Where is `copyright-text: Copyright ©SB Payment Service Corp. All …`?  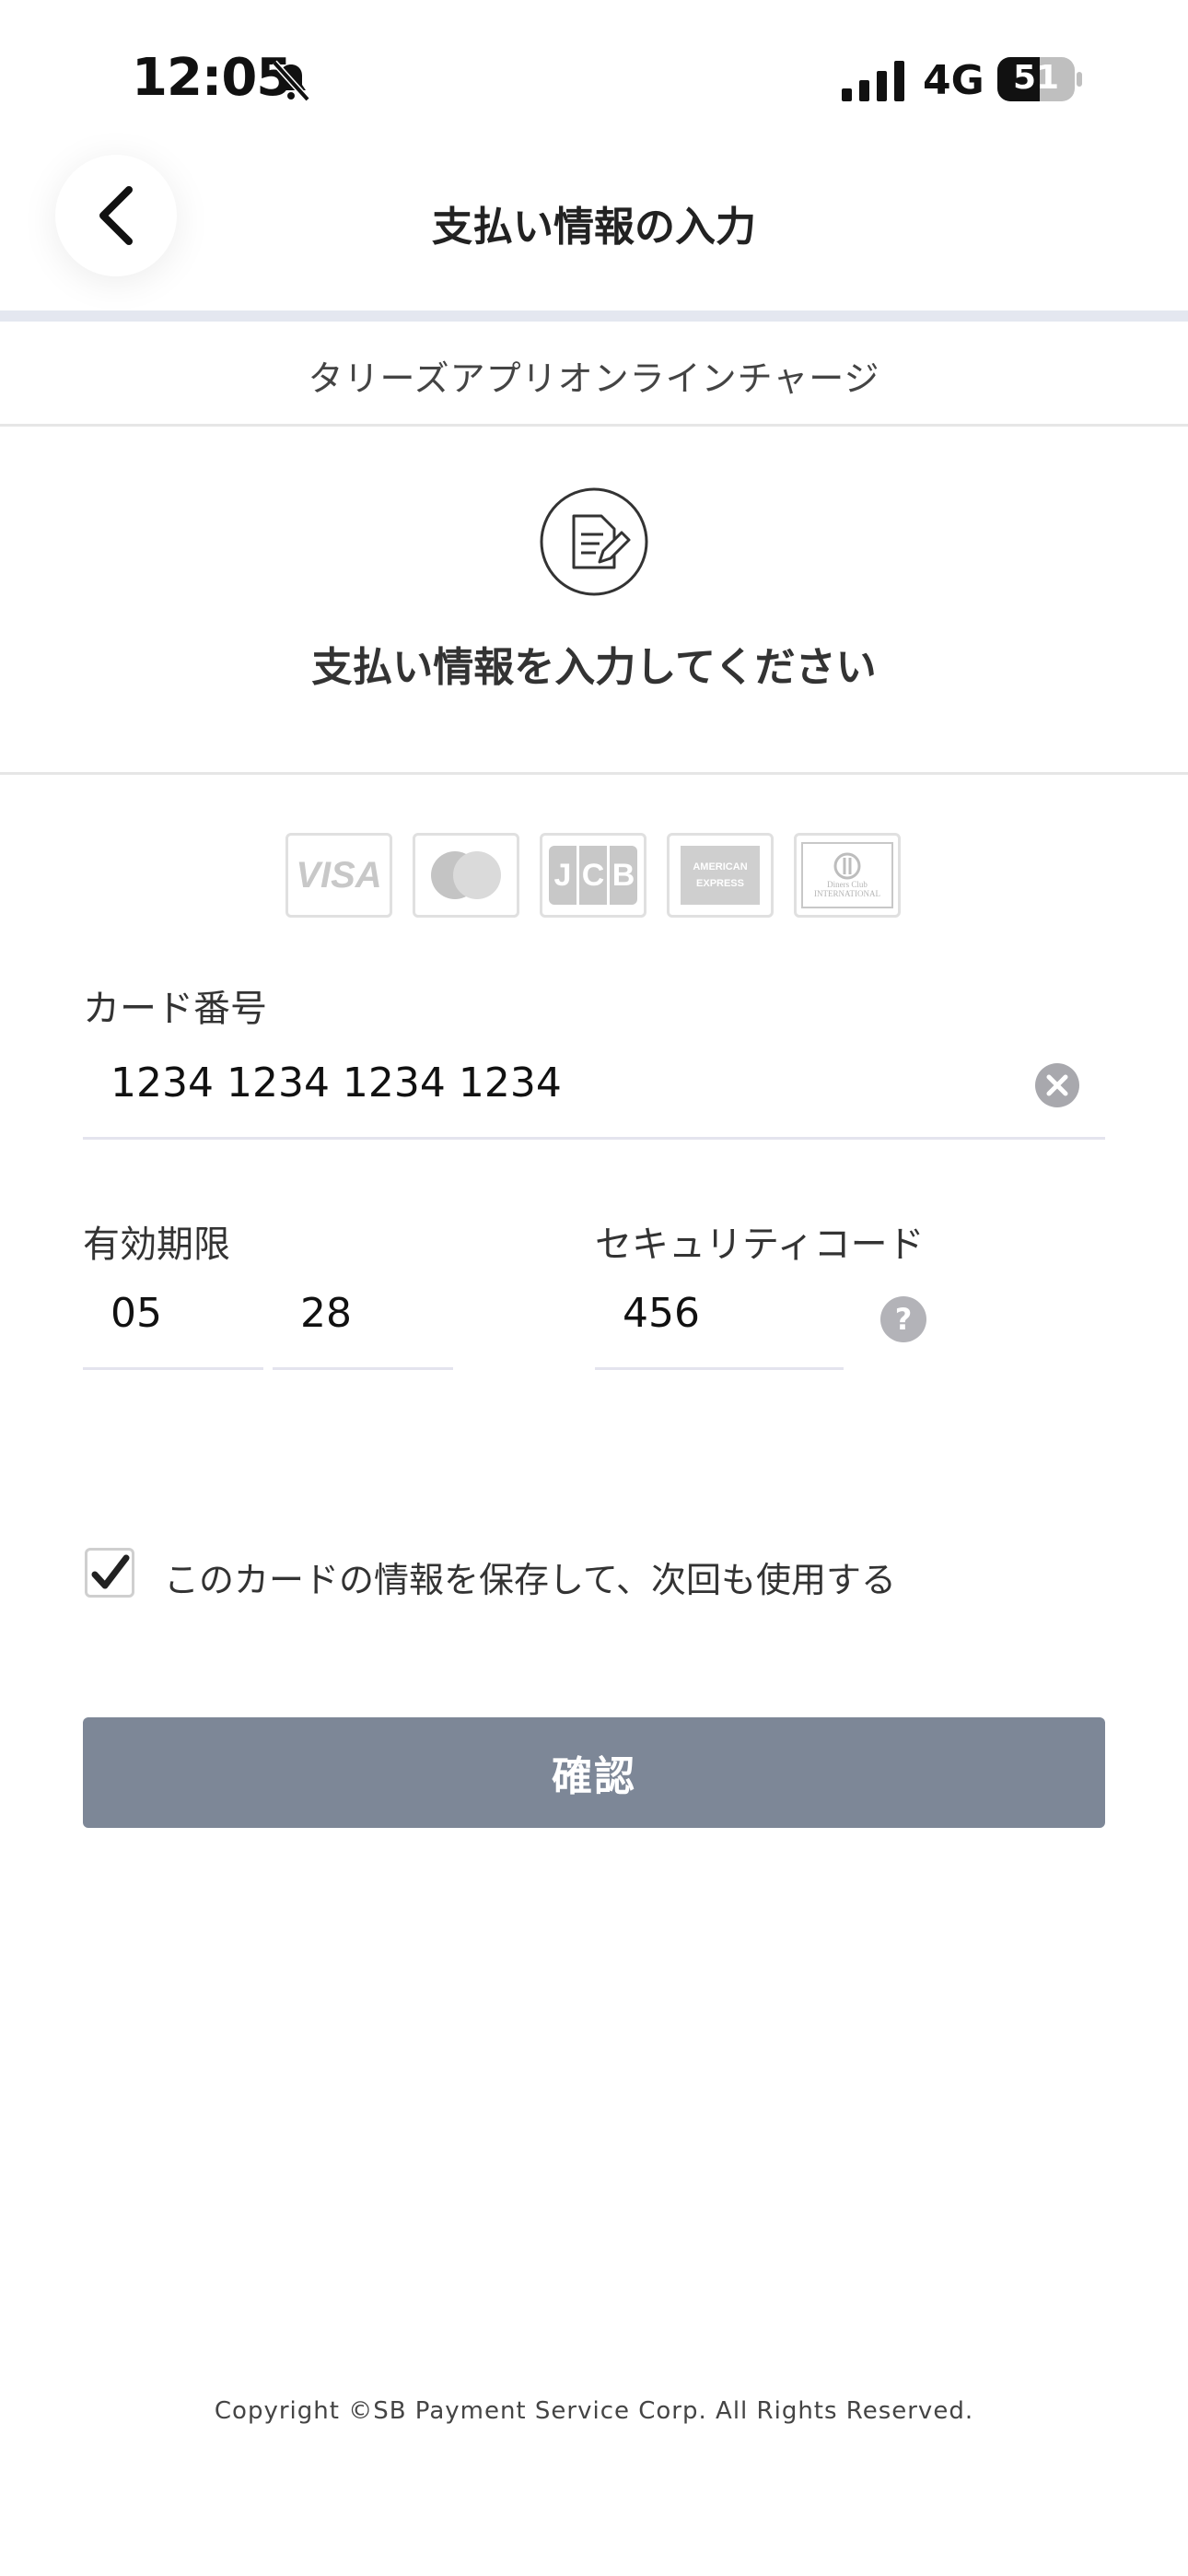
copyright-text: Copyright ©SB Payment Service Corp. All … is located at coordinates (594, 2411).